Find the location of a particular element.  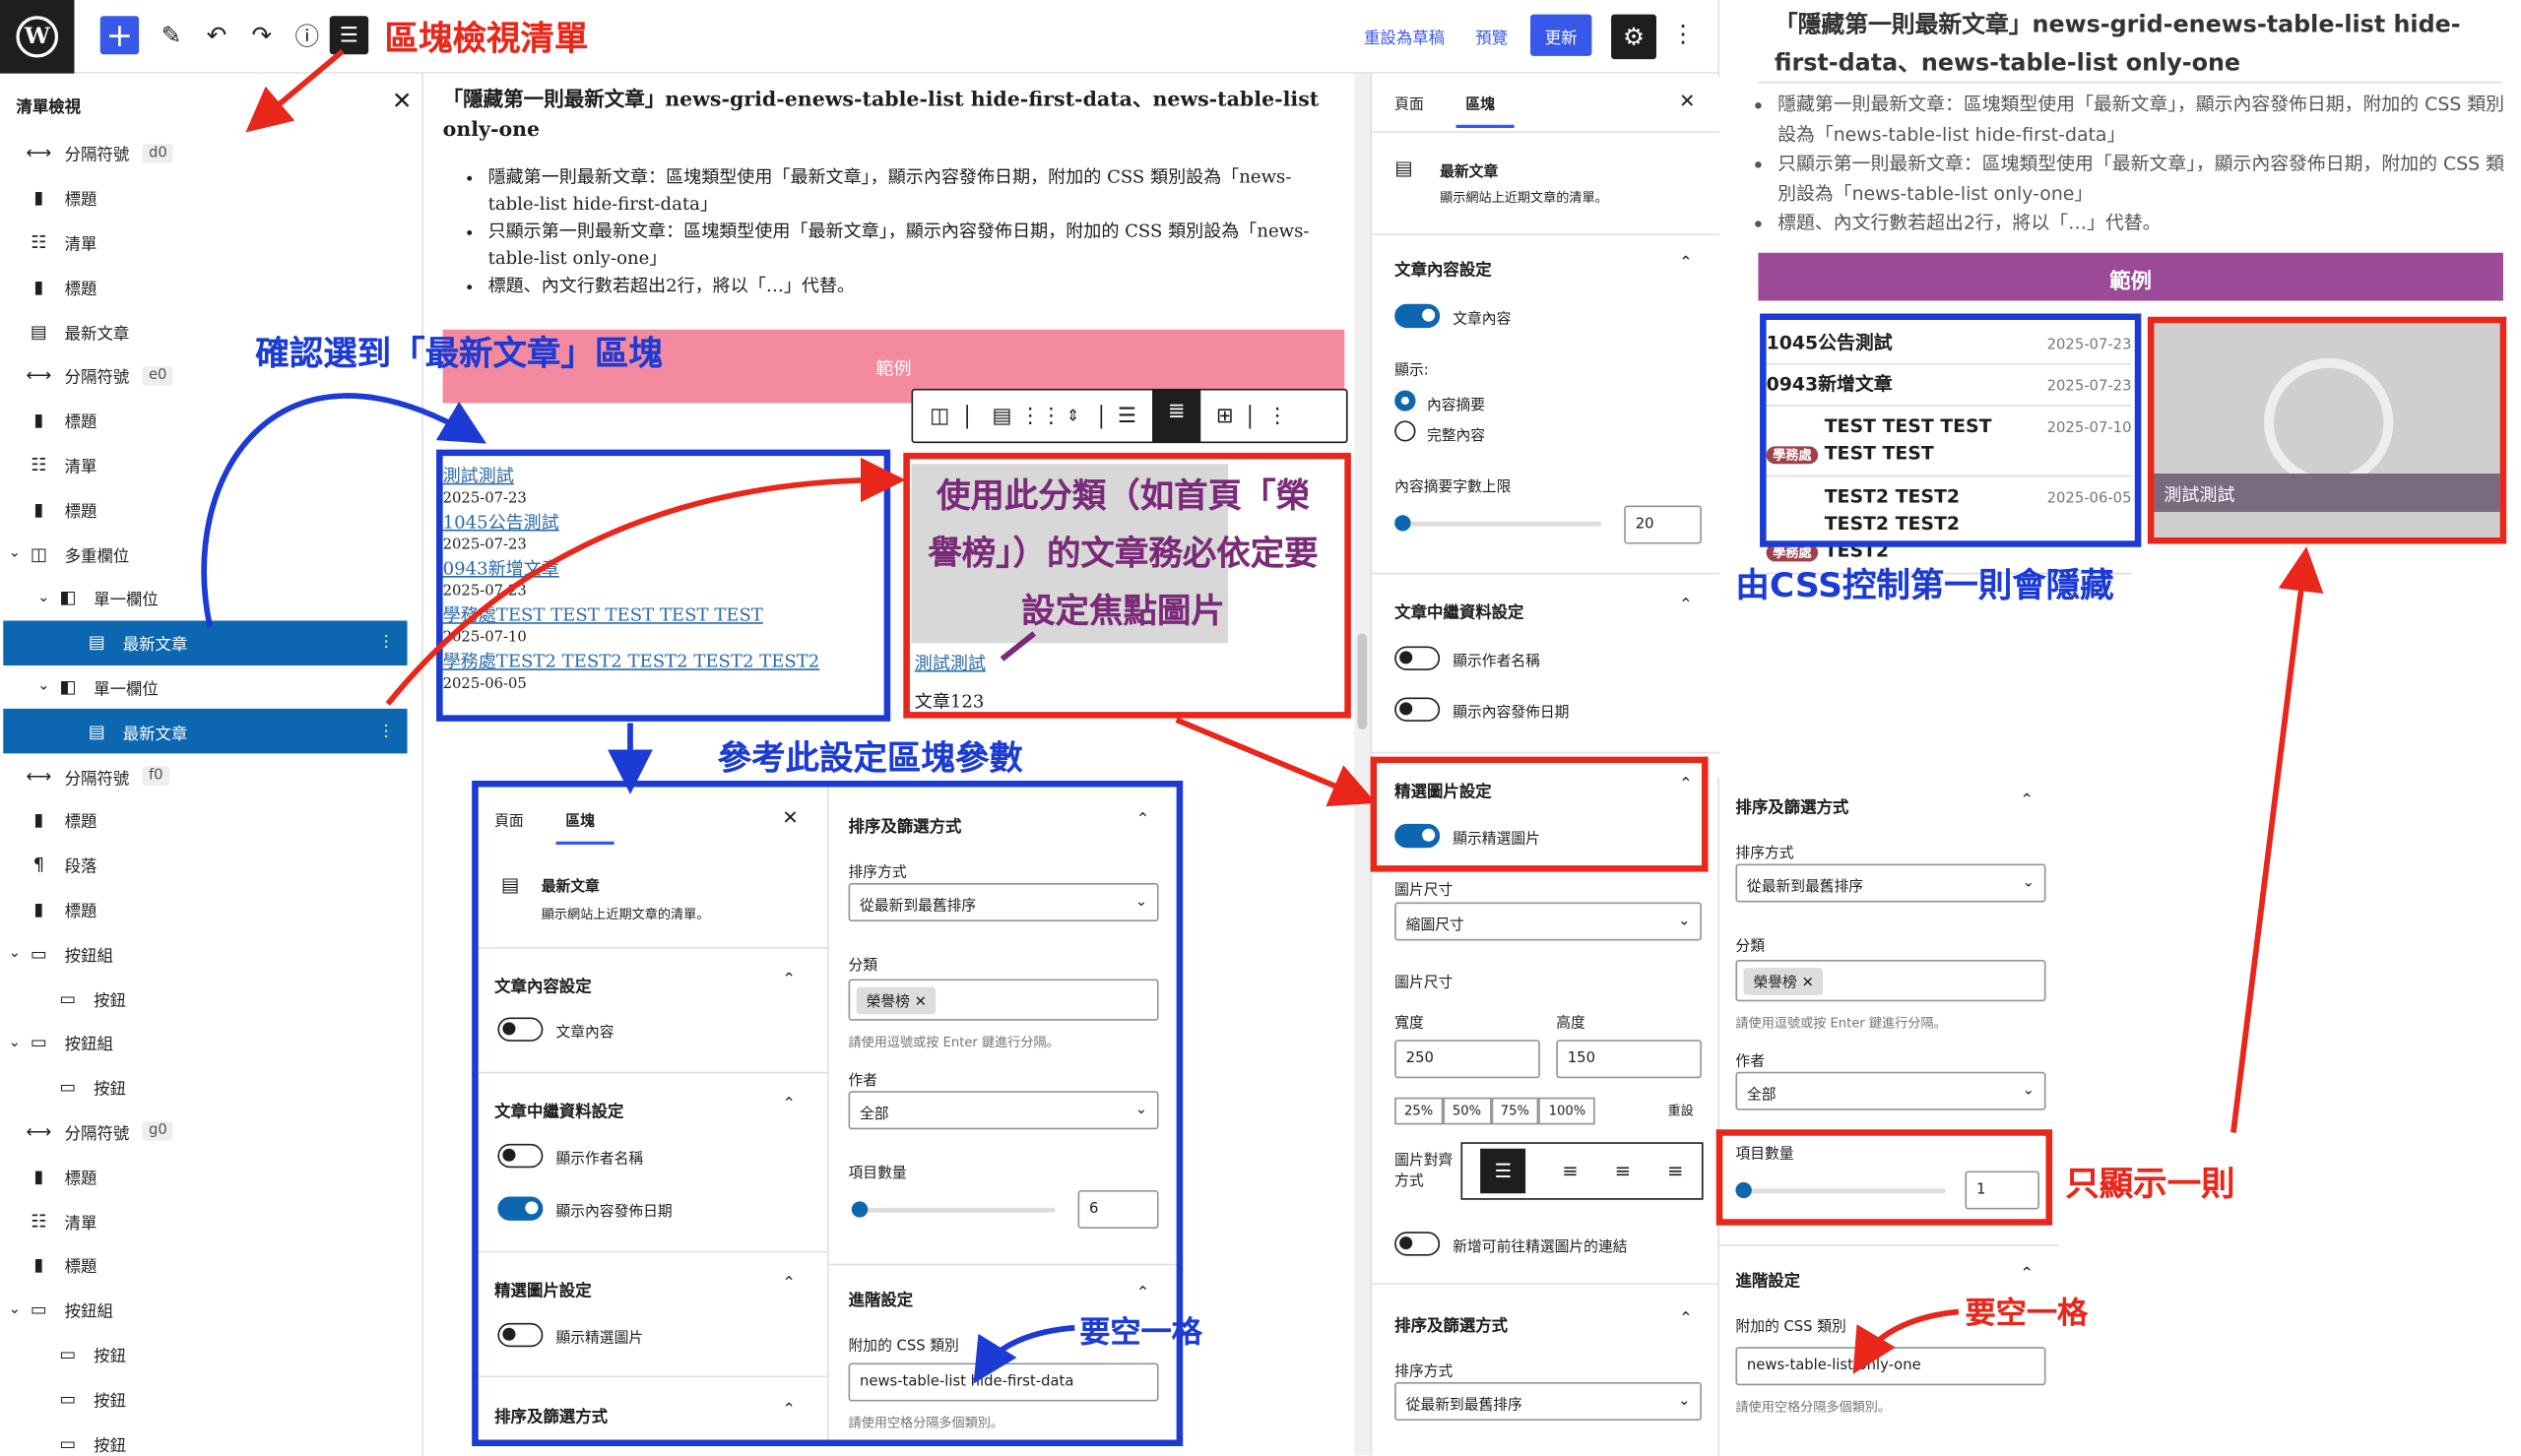

pencil-icon: ✎ is located at coordinates (171, 35).